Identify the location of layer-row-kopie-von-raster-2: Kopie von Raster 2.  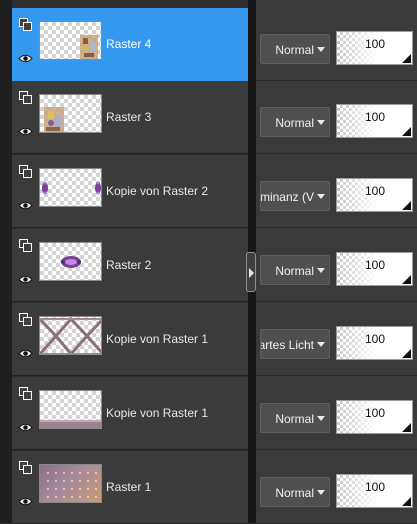
(130, 191).